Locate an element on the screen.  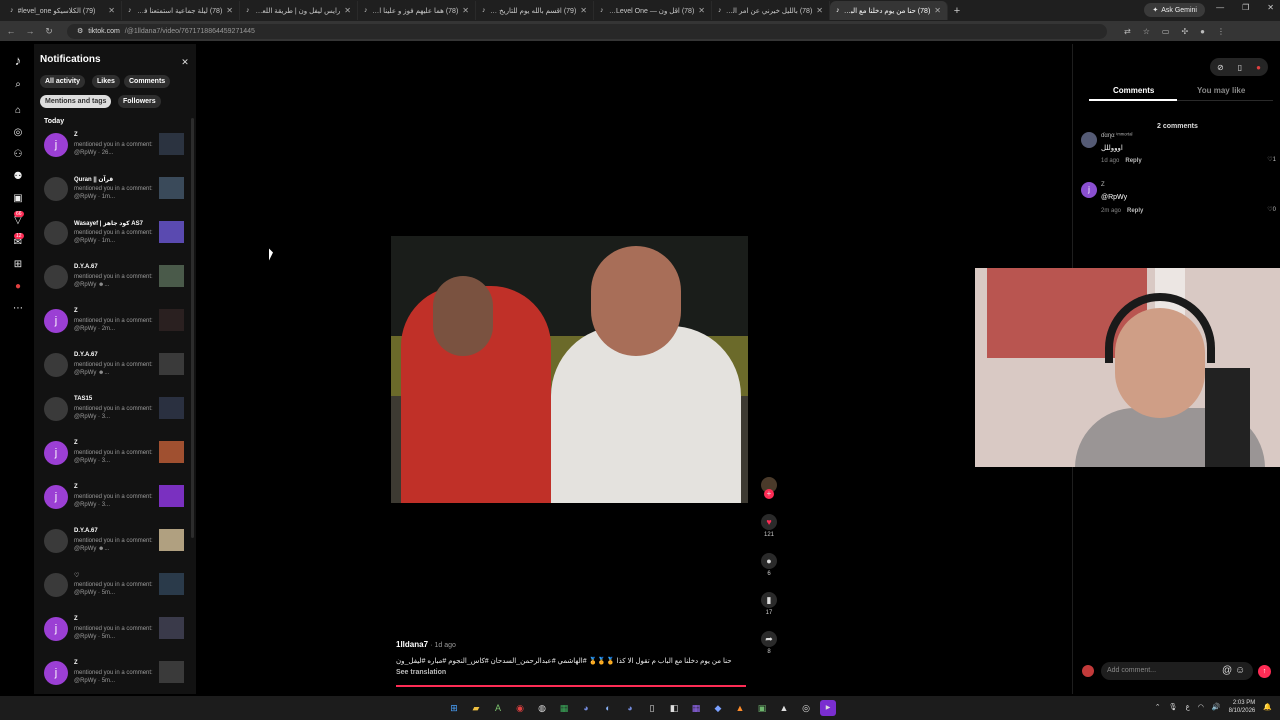
app-icon: ▯ is located at coordinates (652, 708).